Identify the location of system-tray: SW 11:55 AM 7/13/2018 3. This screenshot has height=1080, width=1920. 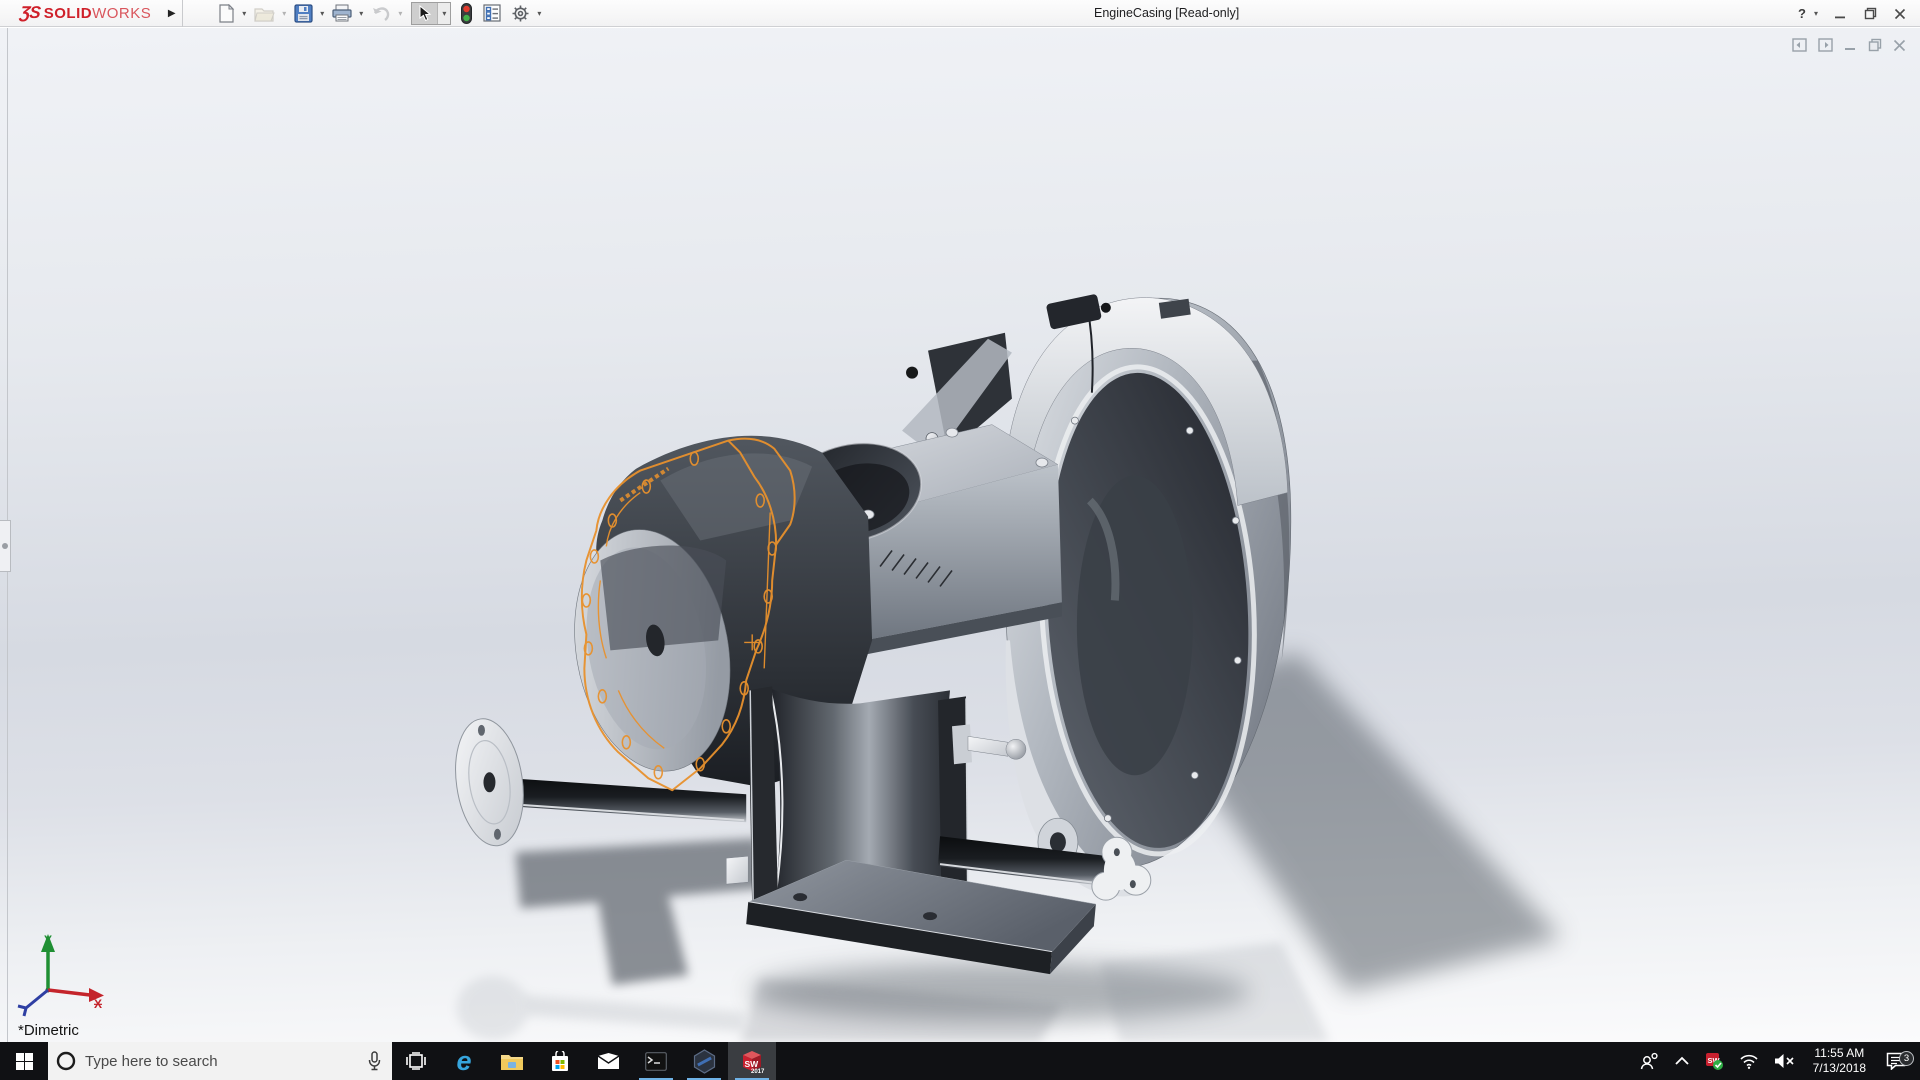
(1777, 1061).